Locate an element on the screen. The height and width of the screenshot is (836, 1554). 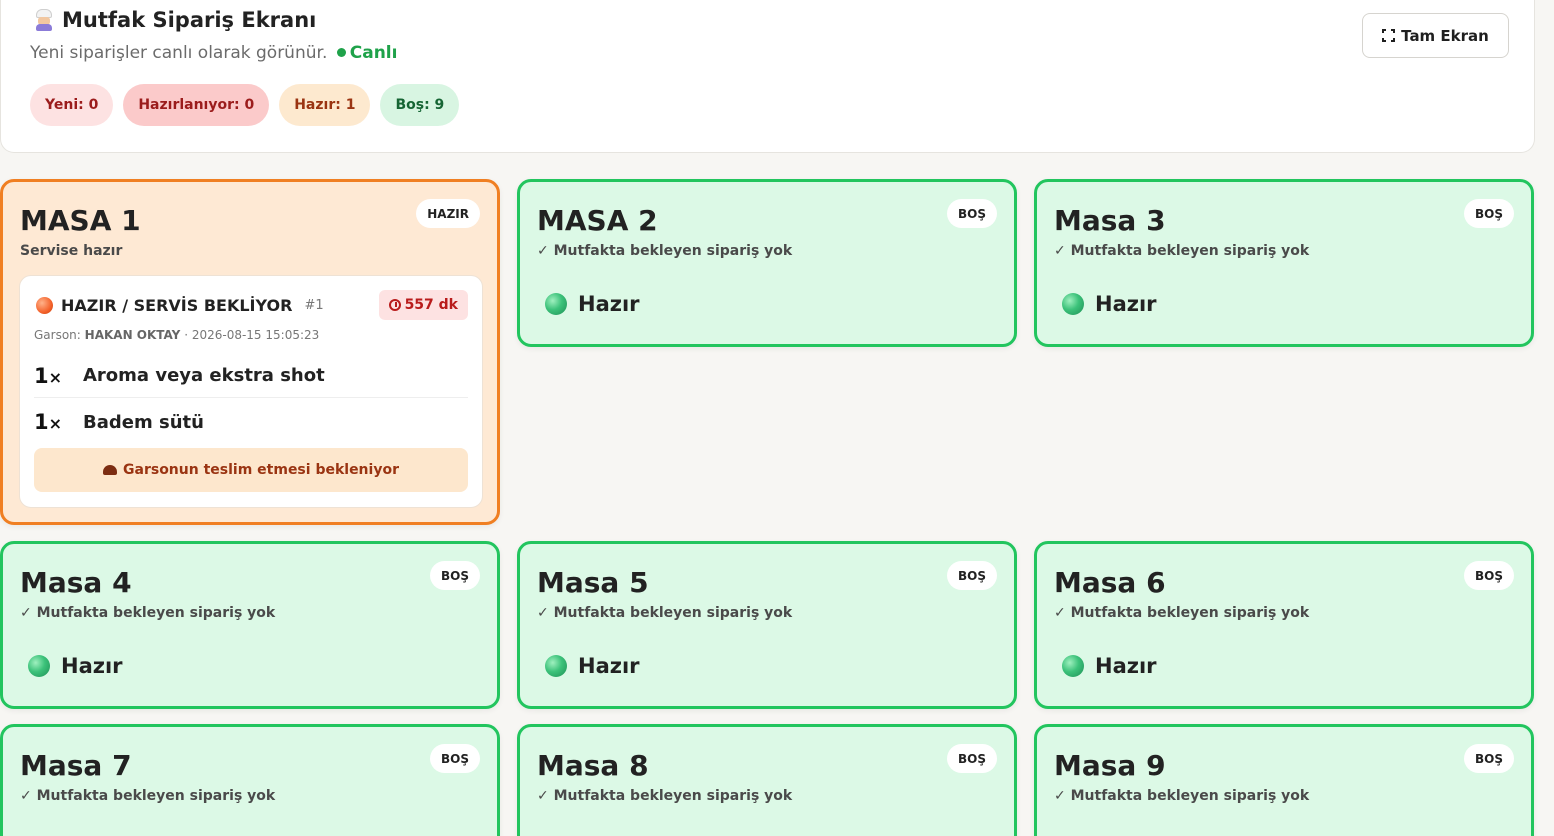
count-new-badge: Yeni: 0 is located at coordinates (72, 105).